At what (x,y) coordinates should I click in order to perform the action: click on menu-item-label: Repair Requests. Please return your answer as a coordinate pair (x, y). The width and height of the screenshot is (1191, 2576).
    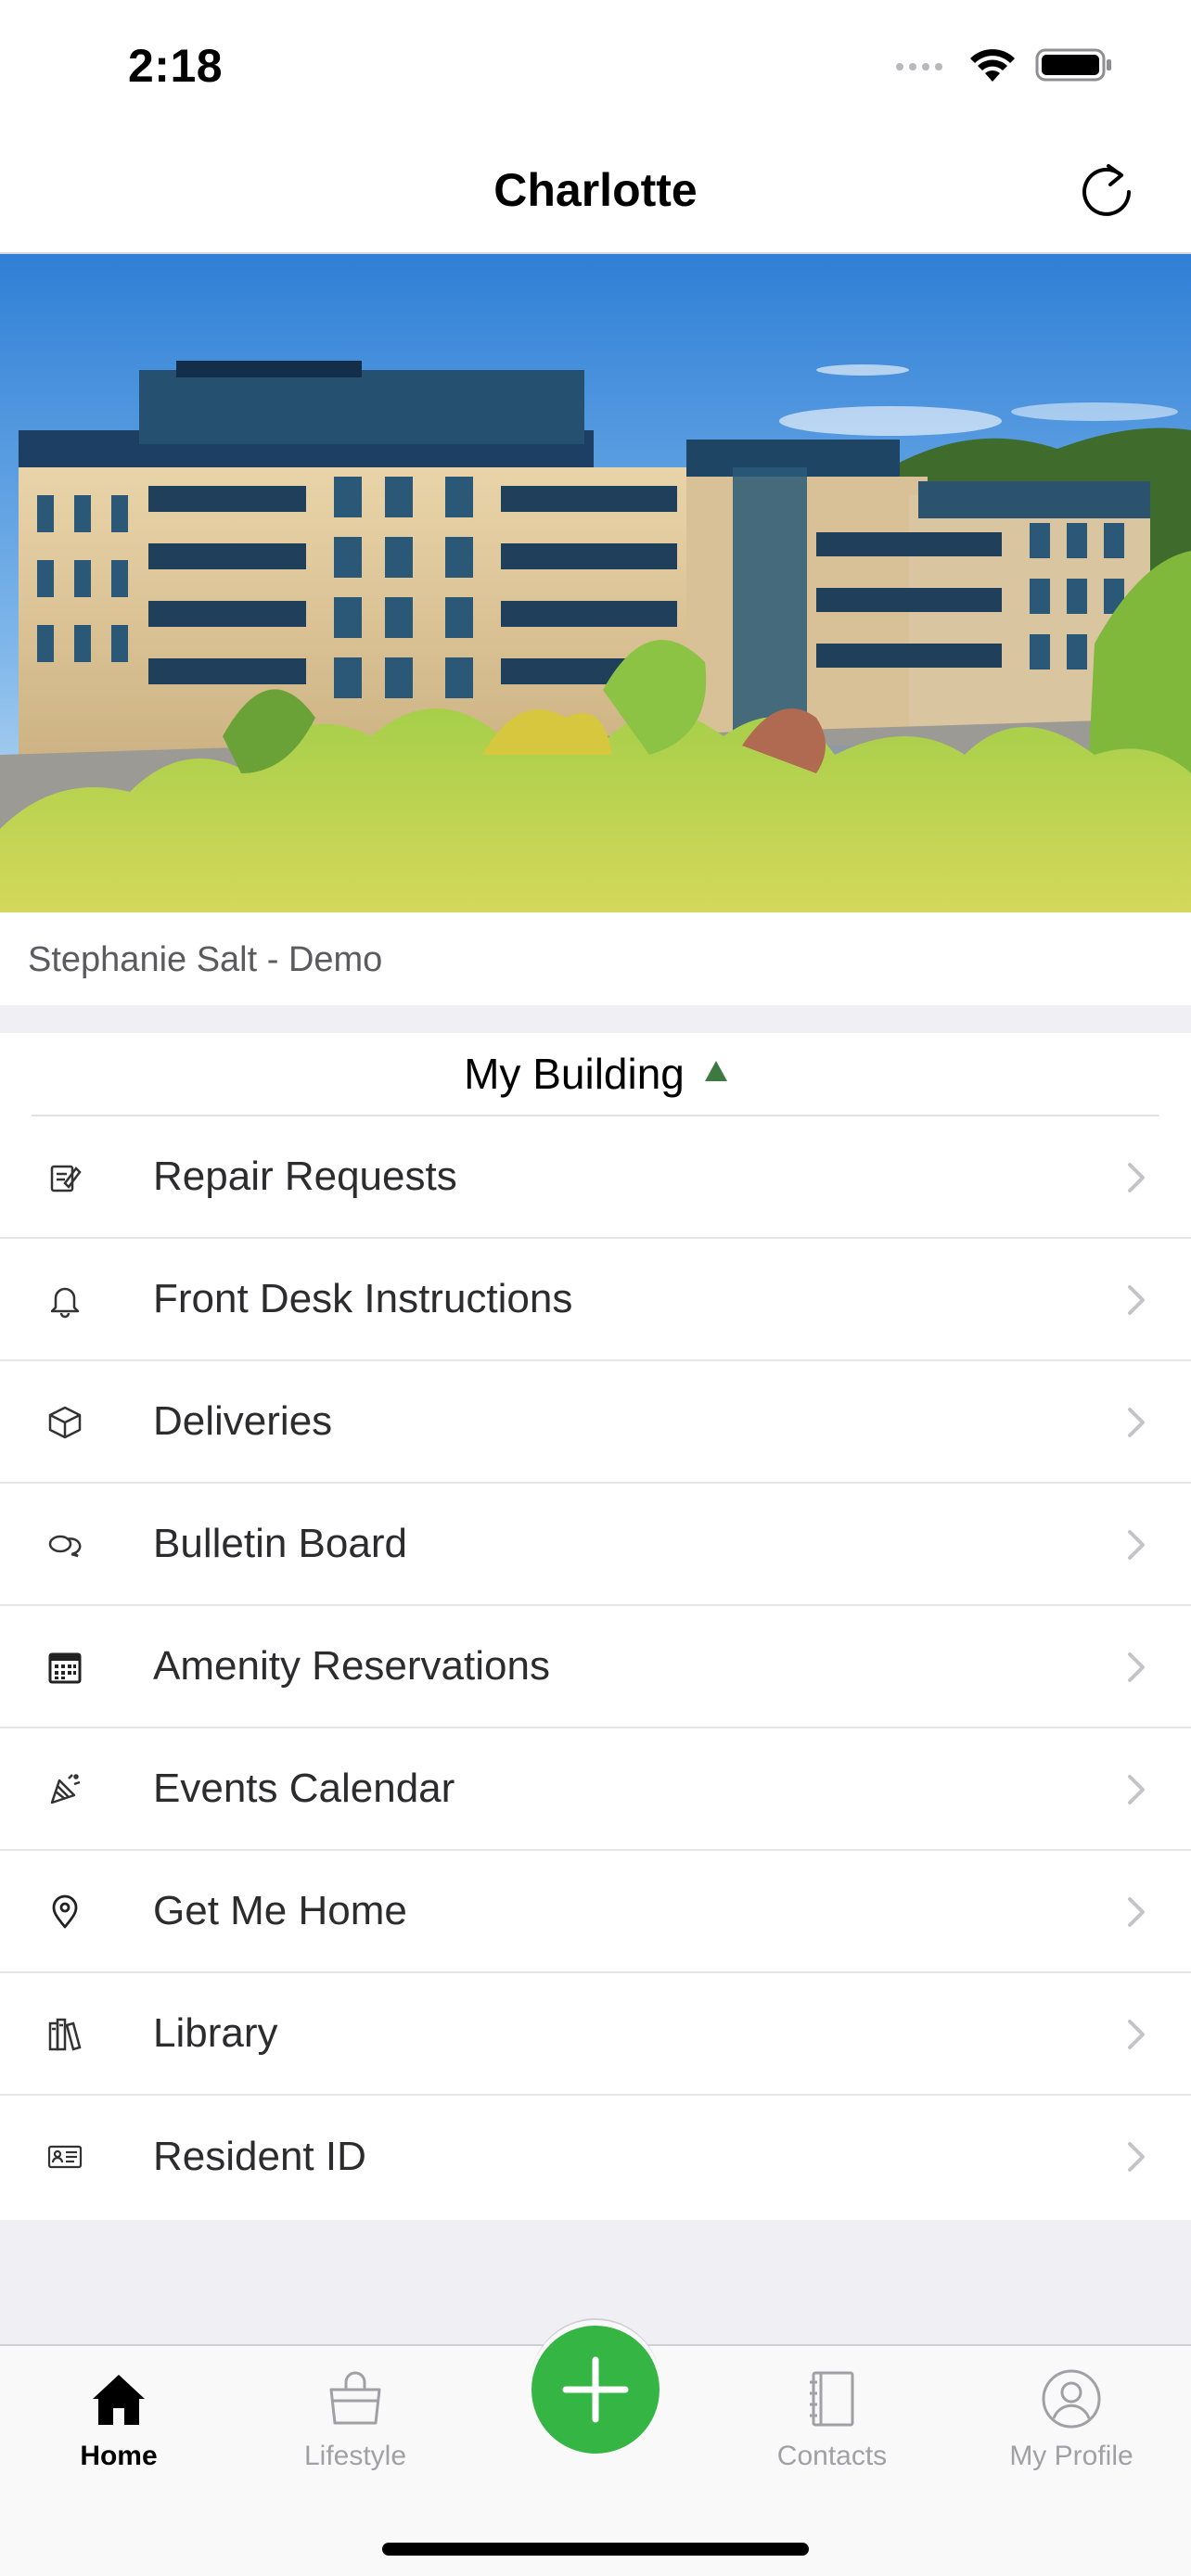
    Looking at the image, I should click on (305, 1176).